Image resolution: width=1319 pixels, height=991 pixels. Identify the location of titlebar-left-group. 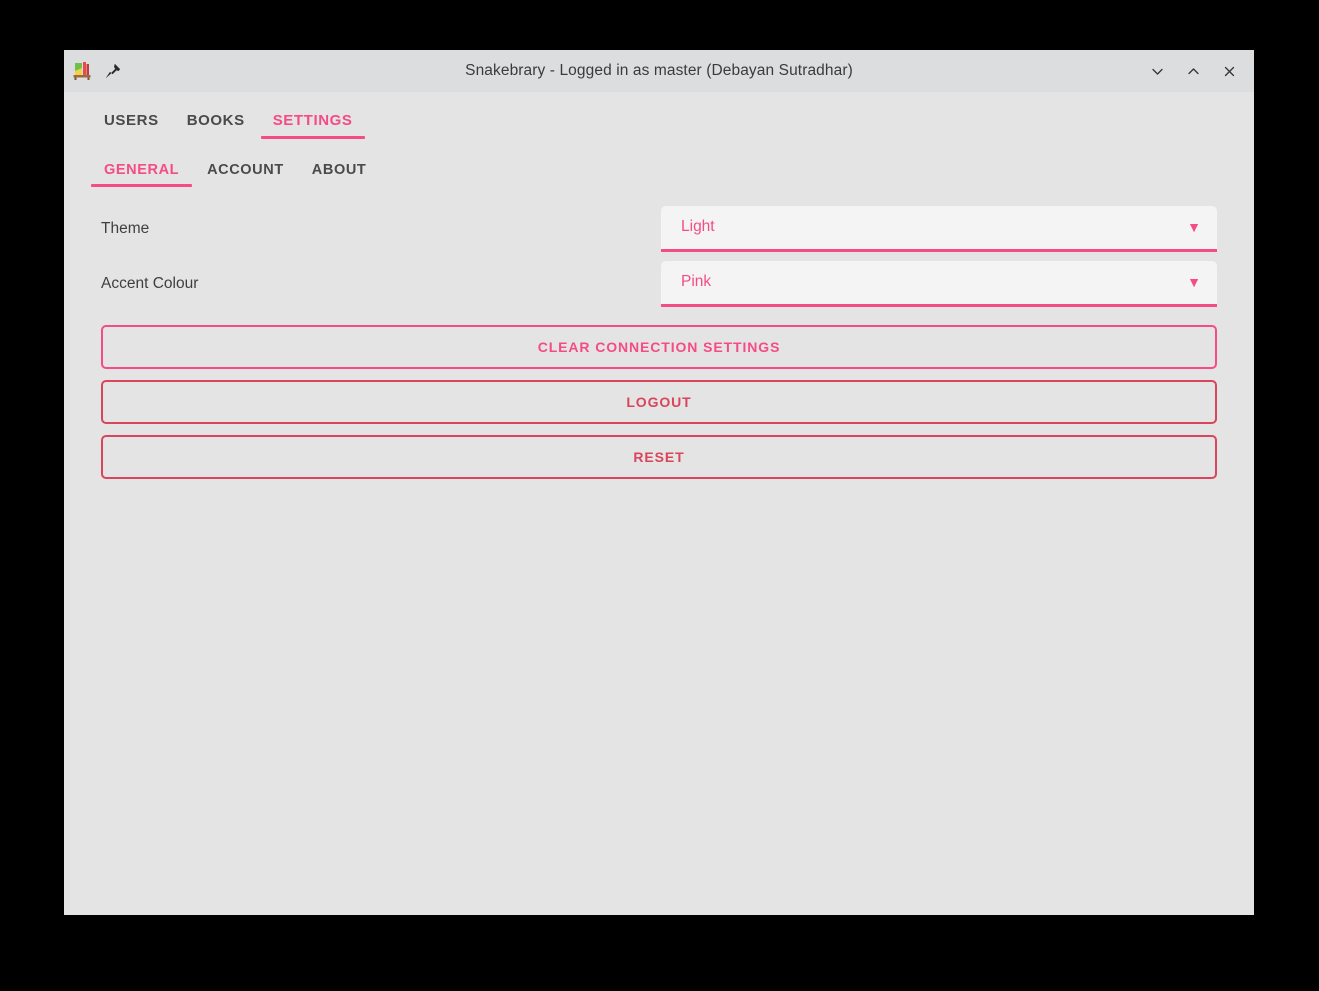
(97, 71).